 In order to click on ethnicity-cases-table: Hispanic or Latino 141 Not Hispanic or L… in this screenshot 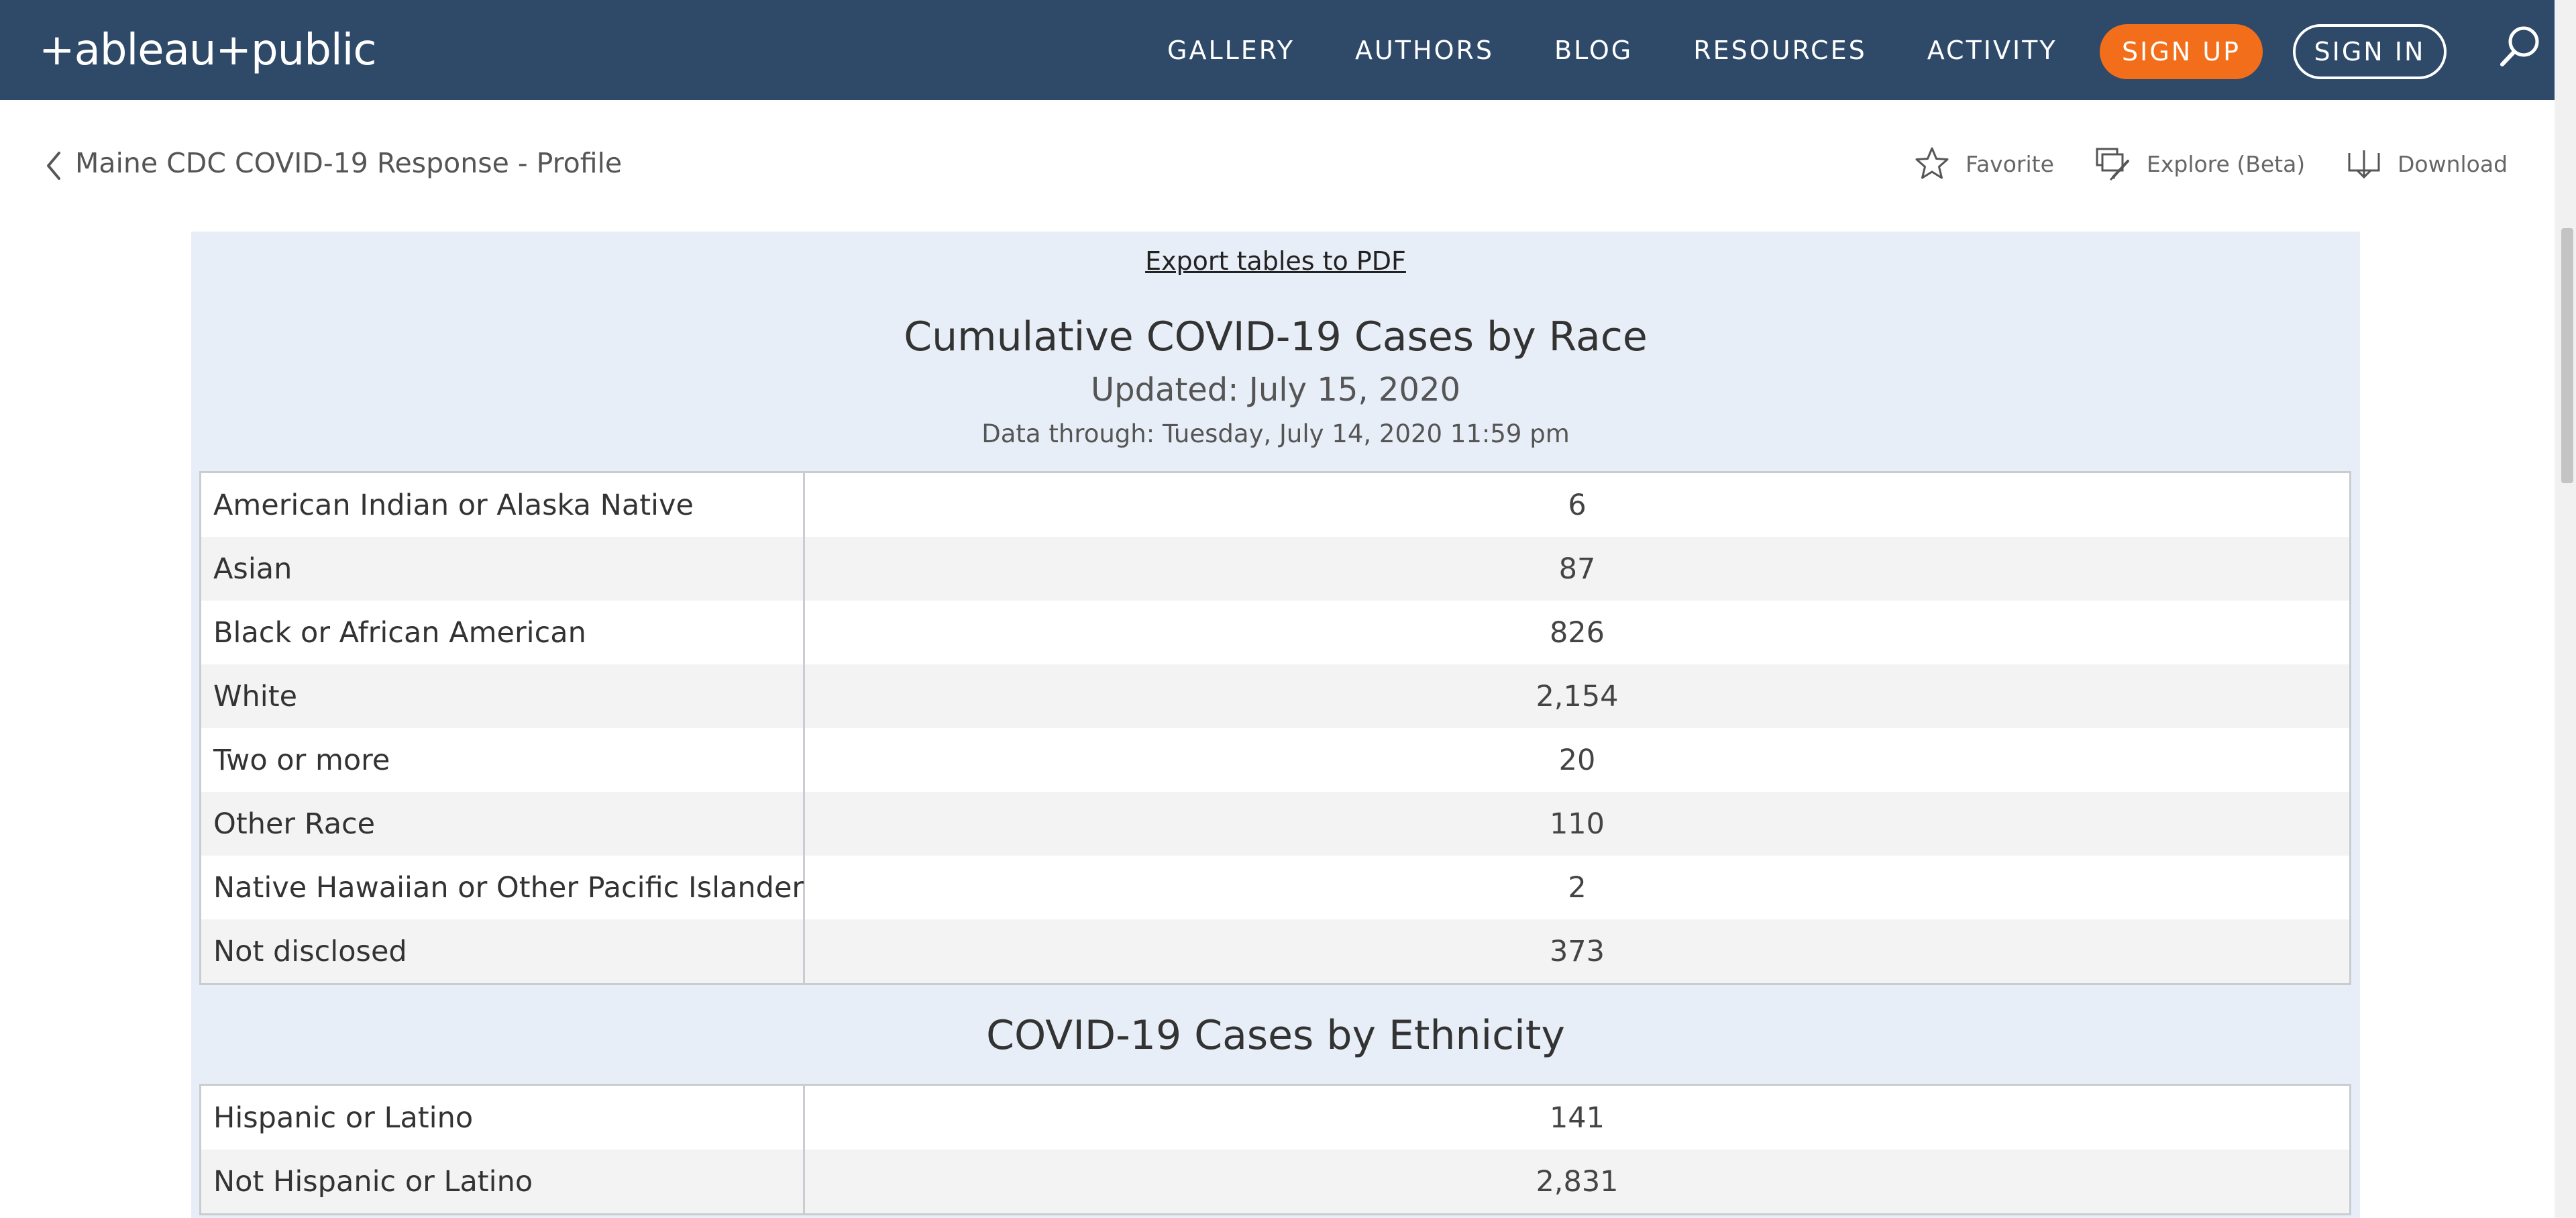, I will do `click(1275, 1150)`.